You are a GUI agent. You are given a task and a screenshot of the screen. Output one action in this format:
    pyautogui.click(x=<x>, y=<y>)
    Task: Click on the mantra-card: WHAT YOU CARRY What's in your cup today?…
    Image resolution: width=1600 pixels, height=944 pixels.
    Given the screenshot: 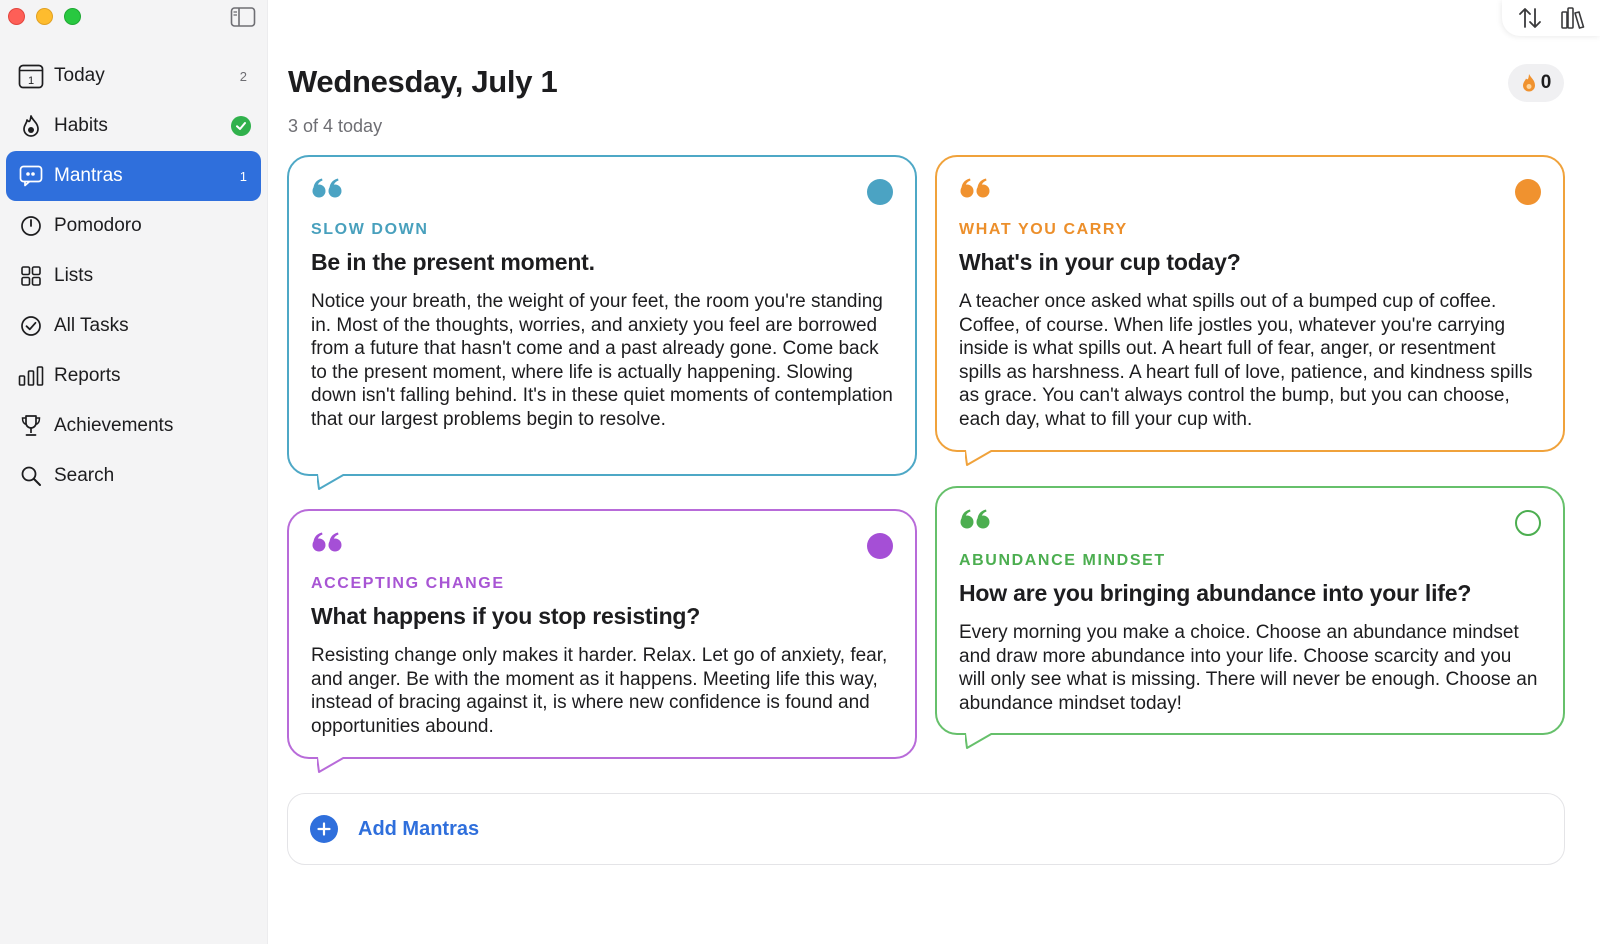 What is the action you would take?
    pyautogui.click(x=1250, y=310)
    